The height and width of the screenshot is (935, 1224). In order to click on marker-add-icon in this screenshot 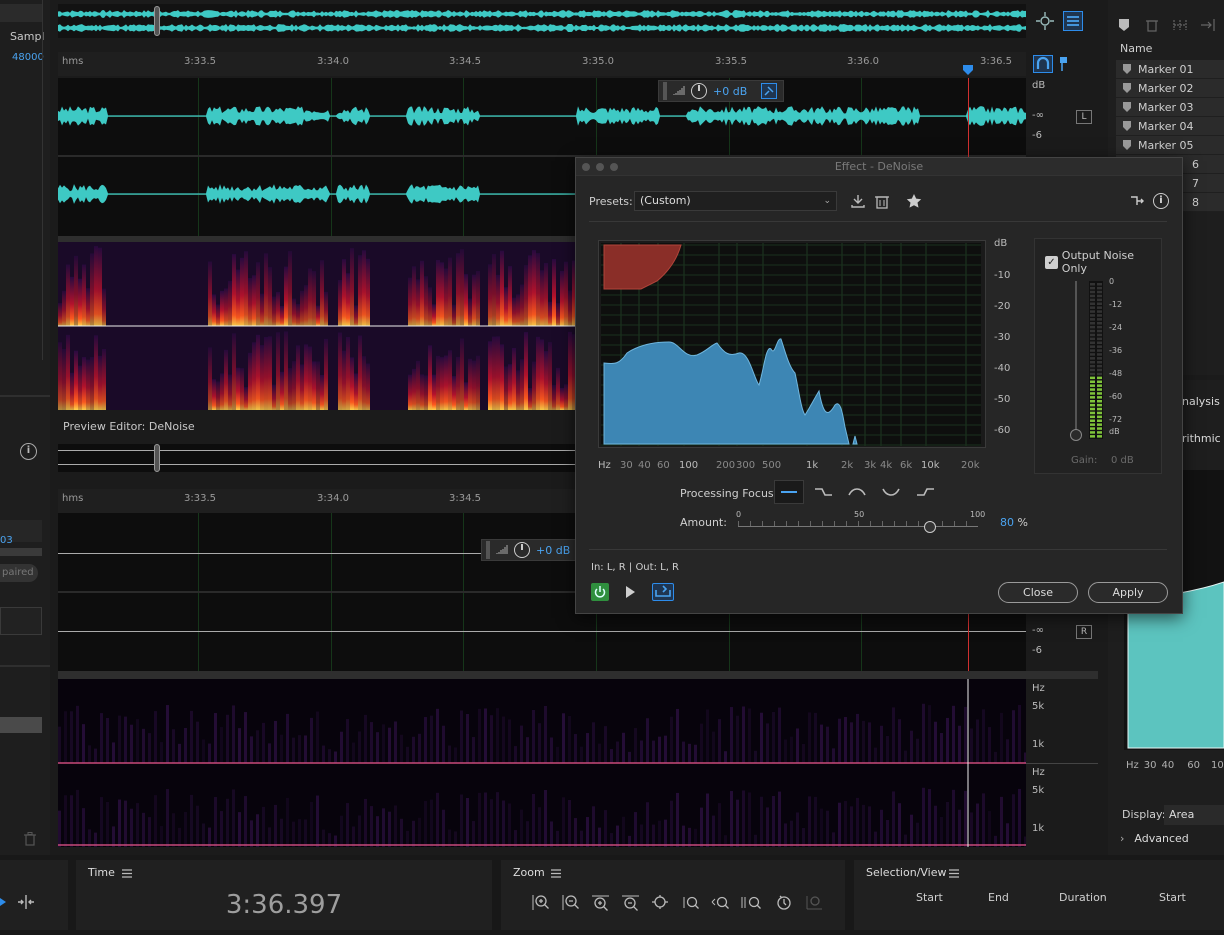, I will do `click(1124, 25)`.